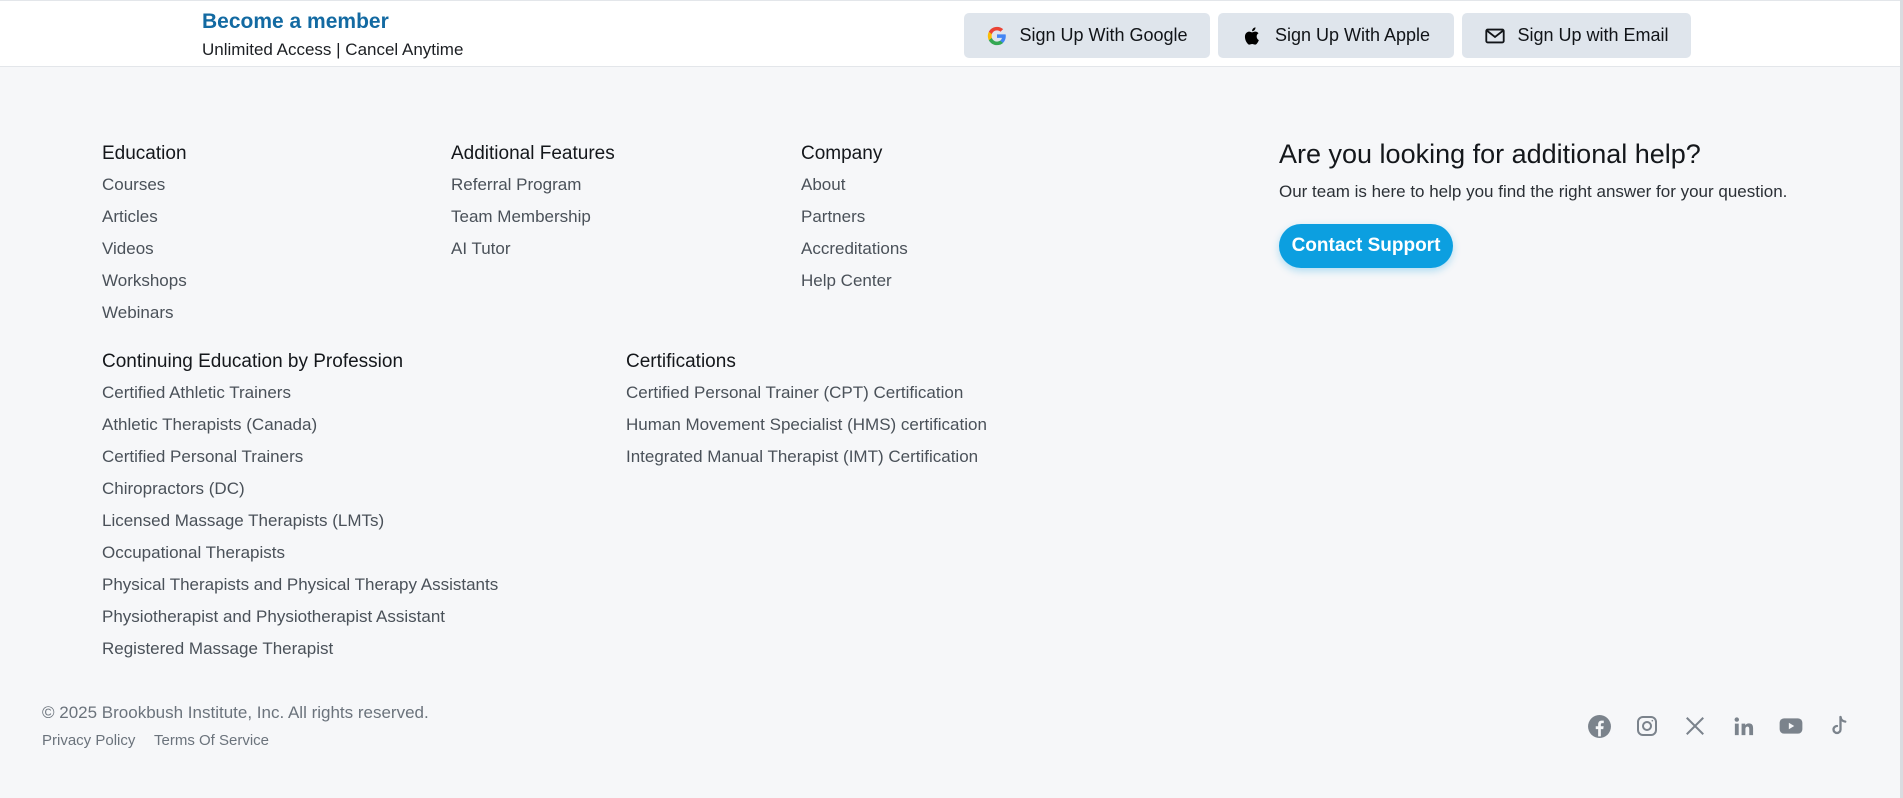  What do you see at coordinates (133, 185) in the screenshot?
I see `footer-link-courses: Courses` at bounding box center [133, 185].